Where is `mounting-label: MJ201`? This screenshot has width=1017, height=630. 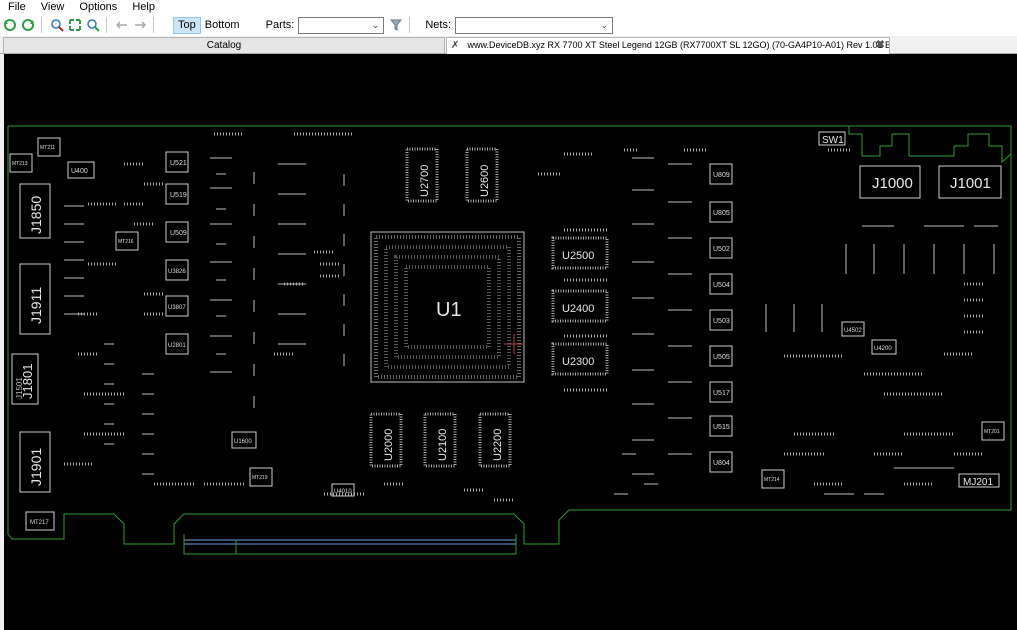
mounting-label: MJ201 is located at coordinates (978, 482).